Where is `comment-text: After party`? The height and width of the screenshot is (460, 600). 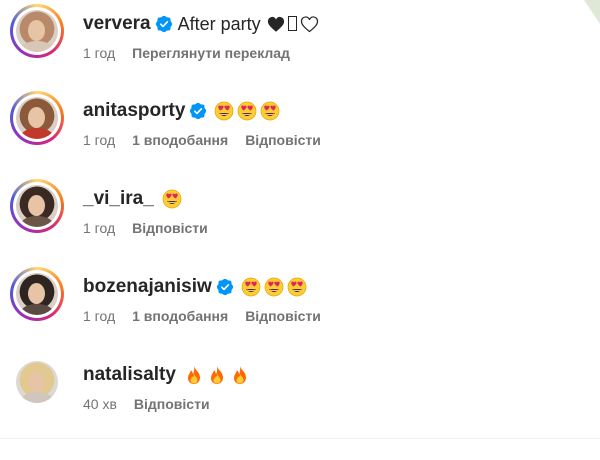 comment-text: After party is located at coordinates (219, 23).